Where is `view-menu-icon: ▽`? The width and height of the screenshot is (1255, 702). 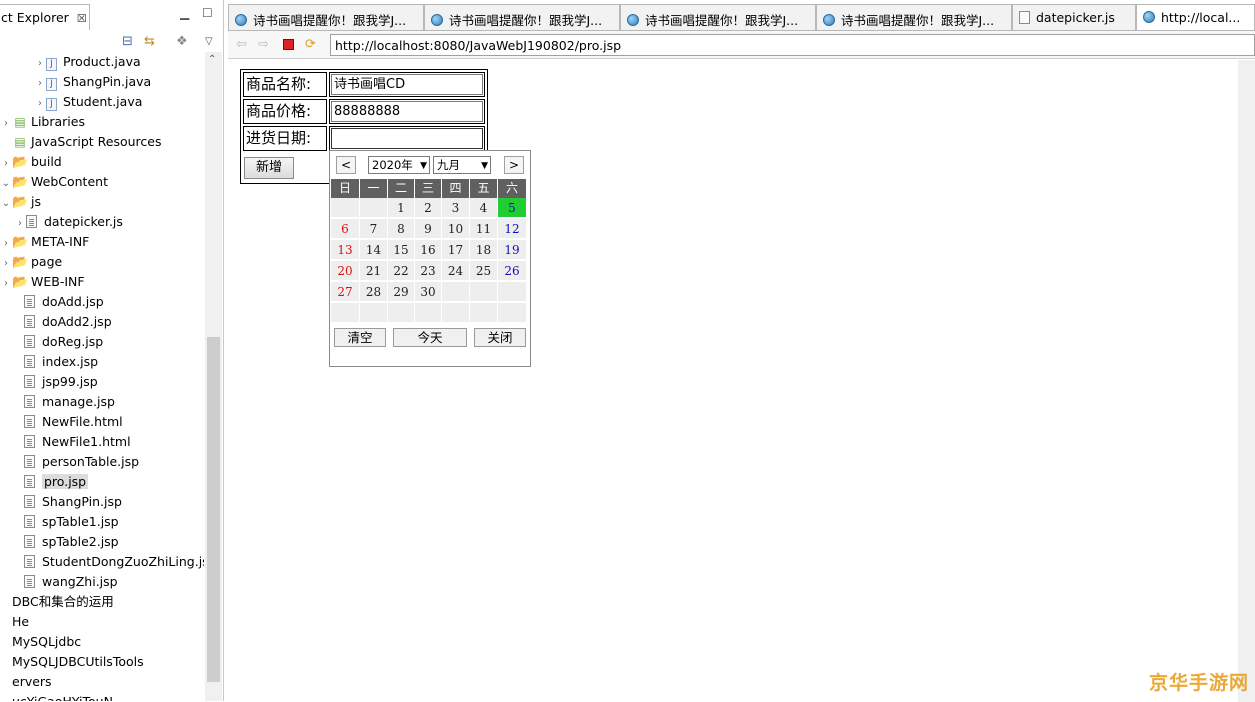 view-menu-icon: ▽ is located at coordinates (209, 41).